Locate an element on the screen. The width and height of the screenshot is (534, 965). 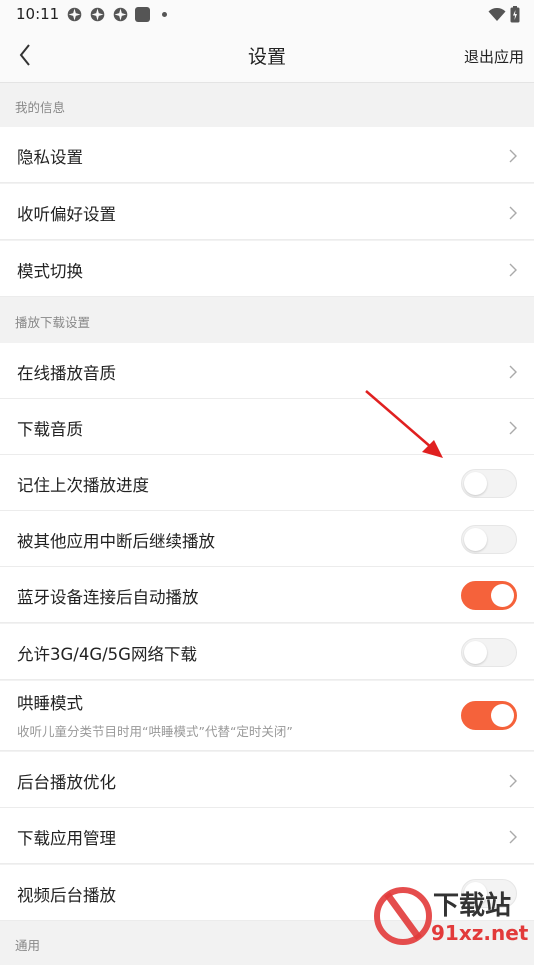
row-label: 视频后台播放 is located at coordinates (66, 895).